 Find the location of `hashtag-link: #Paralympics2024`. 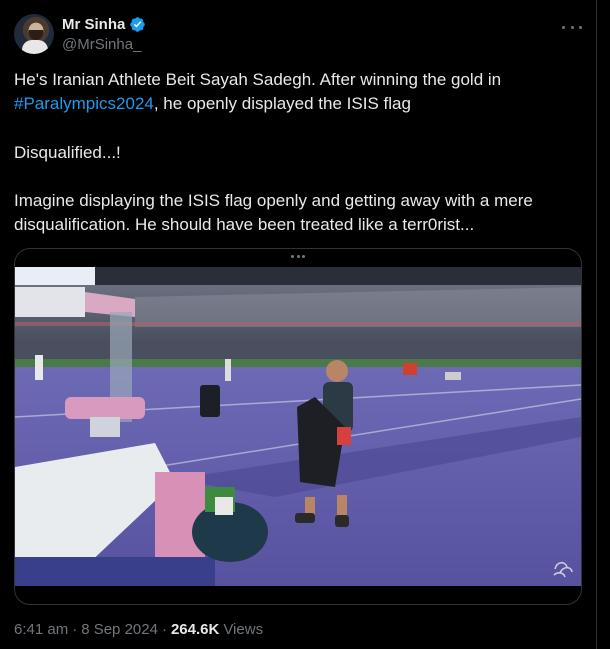

hashtag-link: #Paralympics2024 is located at coordinates (84, 103).